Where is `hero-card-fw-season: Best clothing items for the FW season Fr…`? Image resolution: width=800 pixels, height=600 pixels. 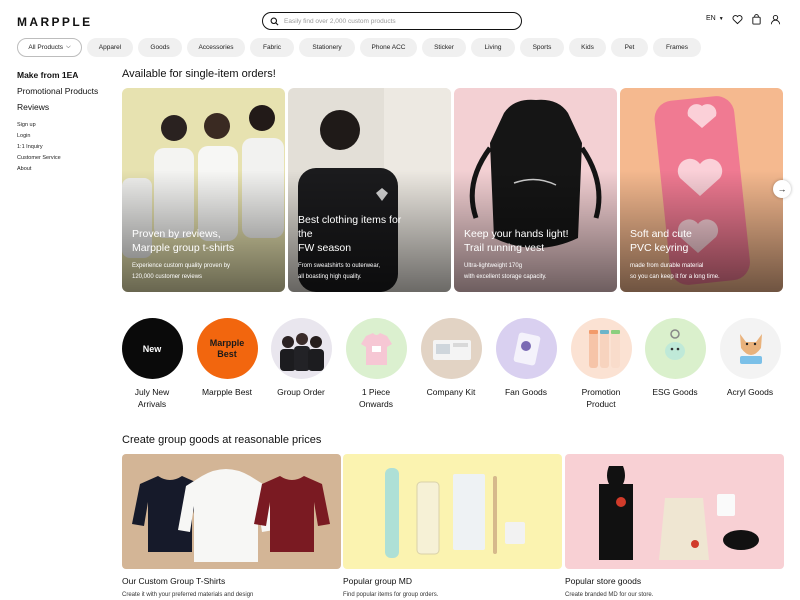 hero-card-fw-season: Best clothing items for the FW season Fr… is located at coordinates (369, 190).